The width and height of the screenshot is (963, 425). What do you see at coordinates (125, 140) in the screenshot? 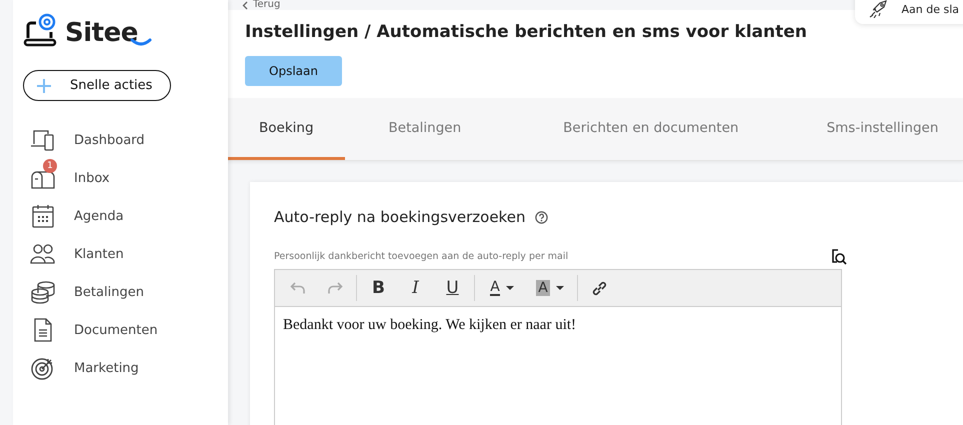
I see `nav-item: Dashboard` at bounding box center [125, 140].